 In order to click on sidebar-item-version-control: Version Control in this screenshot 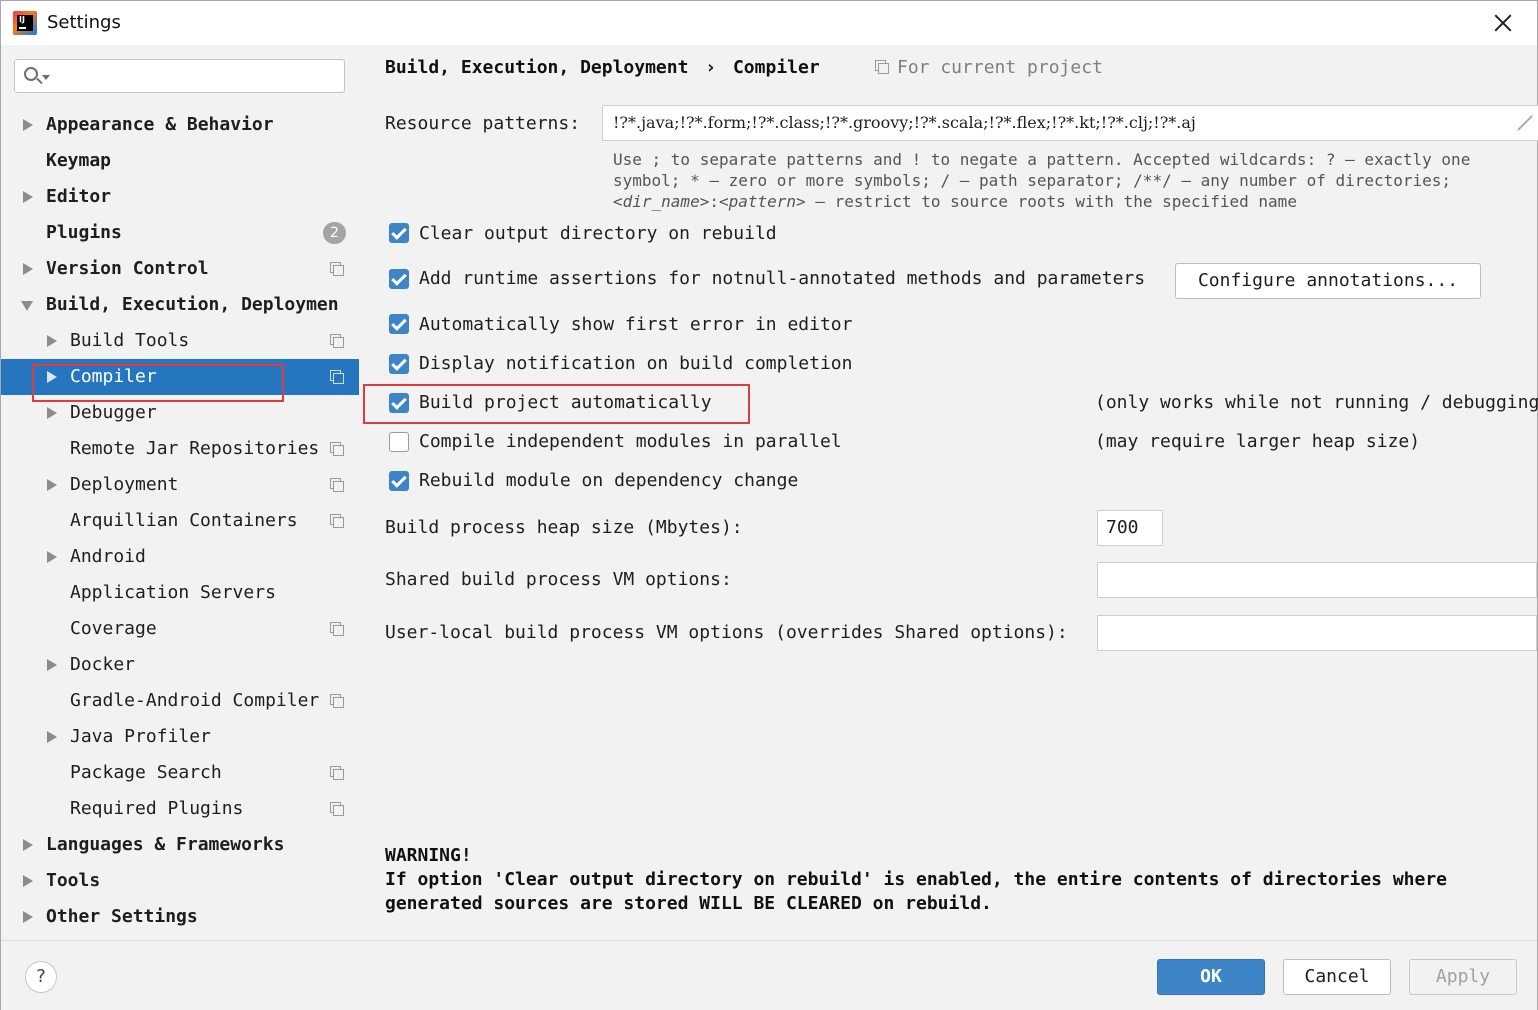, I will do `click(180, 269)`.